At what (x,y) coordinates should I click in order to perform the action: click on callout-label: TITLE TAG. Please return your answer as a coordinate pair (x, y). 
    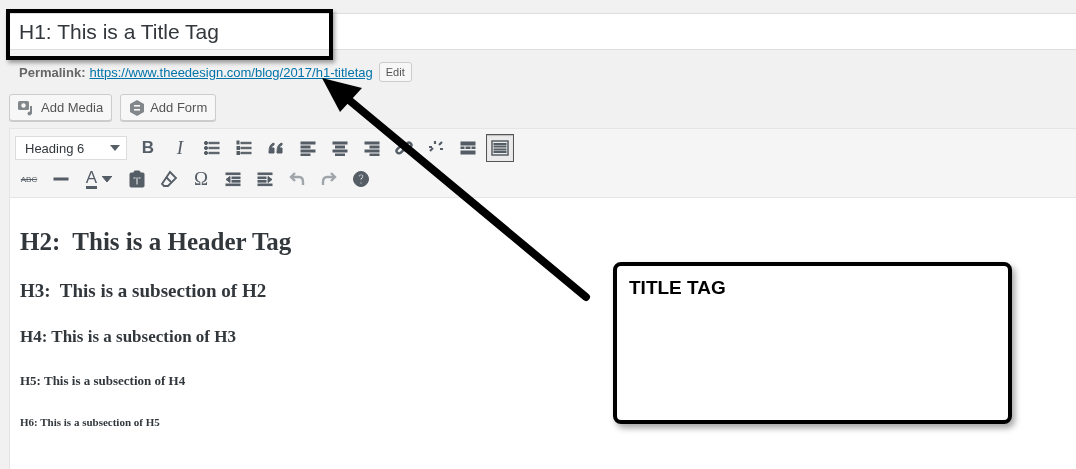
    Looking at the image, I should click on (677, 287).